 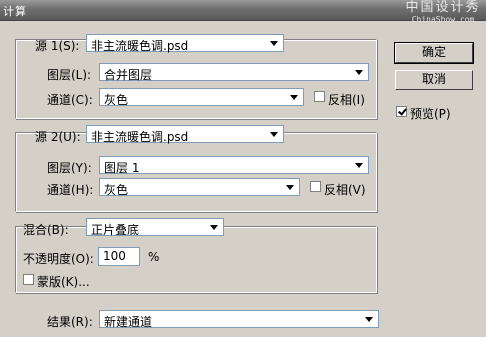 What do you see at coordinates (234, 165) in the screenshot?
I see `source2-layer-select: 图层 1` at bounding box center [234, 165].